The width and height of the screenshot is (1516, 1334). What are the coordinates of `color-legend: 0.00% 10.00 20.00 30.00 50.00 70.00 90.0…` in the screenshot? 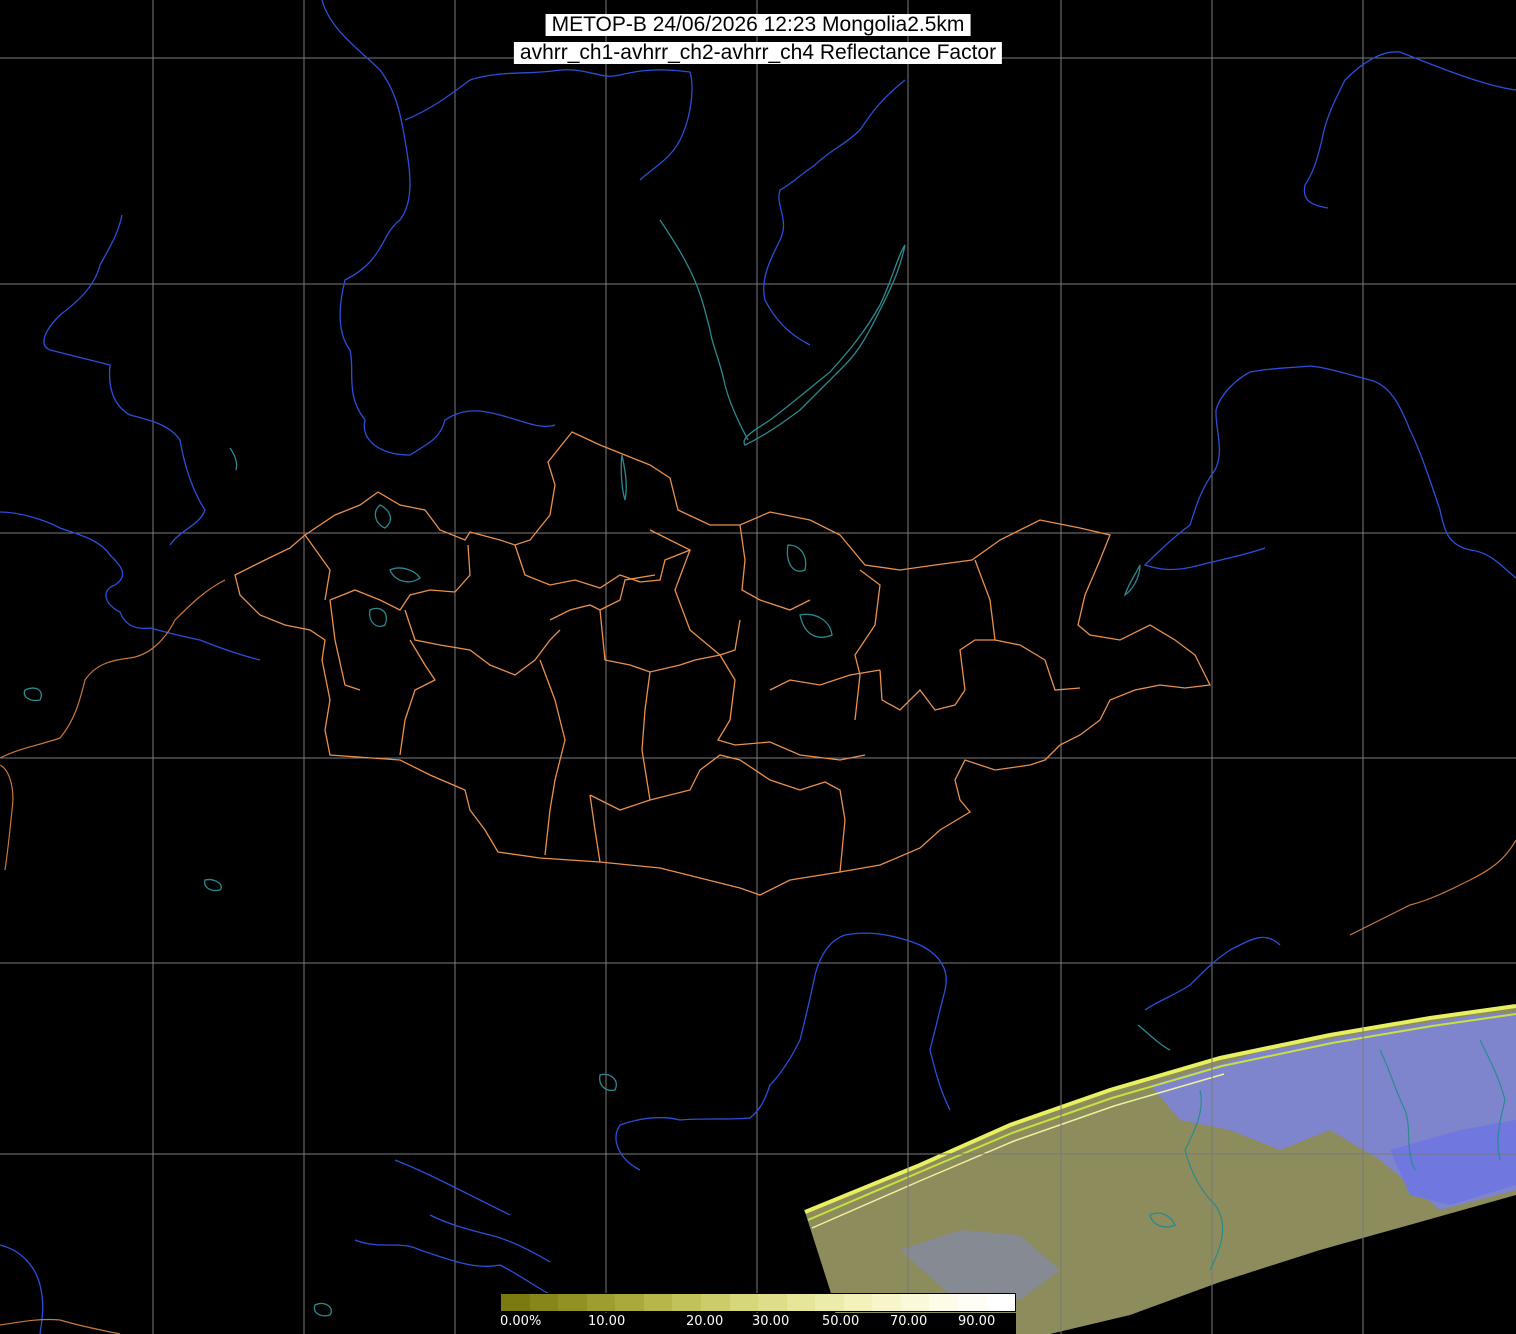 It's located at (758, 1313).